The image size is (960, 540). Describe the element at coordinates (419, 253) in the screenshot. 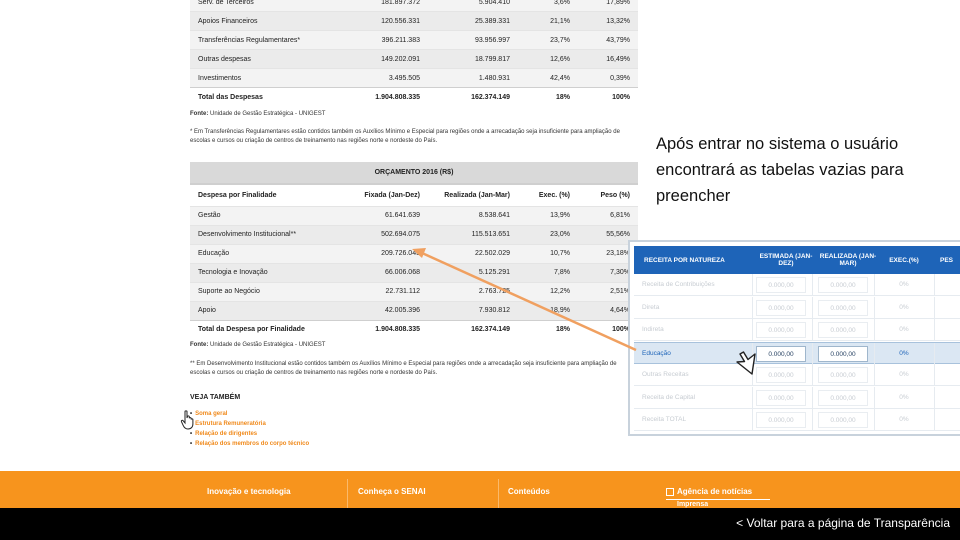

I see `arrowhead-icon` at that location.